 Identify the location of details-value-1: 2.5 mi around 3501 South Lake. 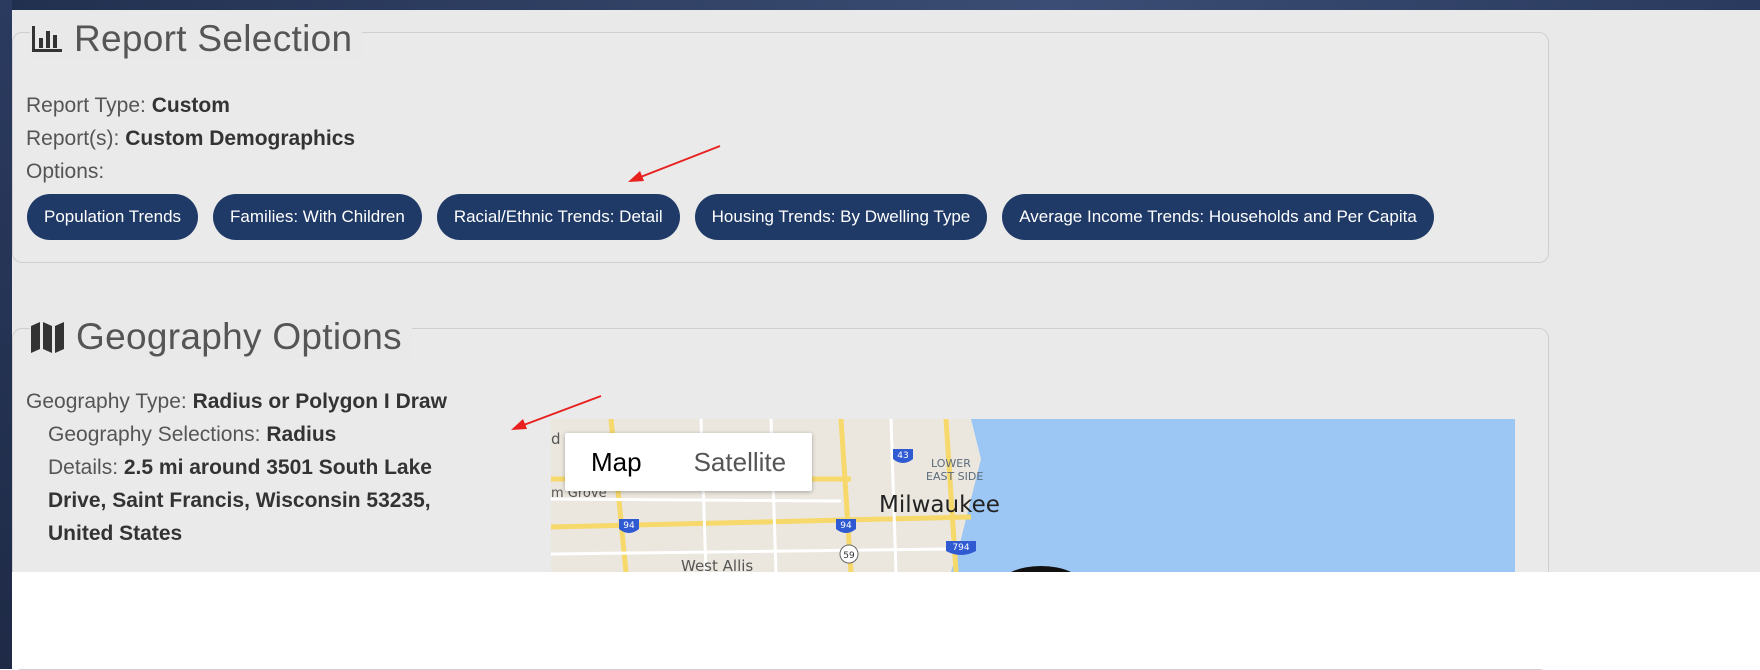
(277, 467).